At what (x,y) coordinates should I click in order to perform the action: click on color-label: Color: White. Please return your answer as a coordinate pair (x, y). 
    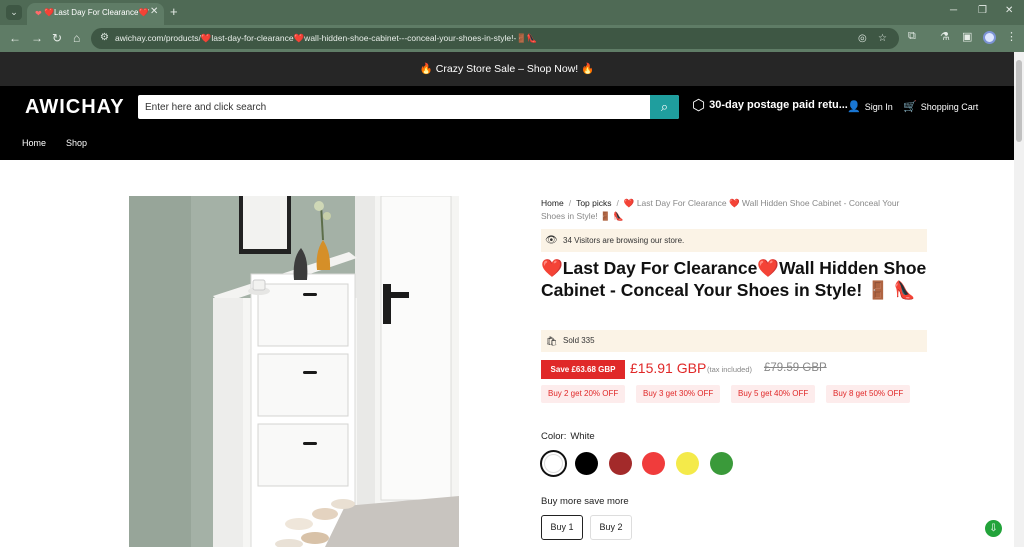
    Looking at the image, I should click on (568, 436).